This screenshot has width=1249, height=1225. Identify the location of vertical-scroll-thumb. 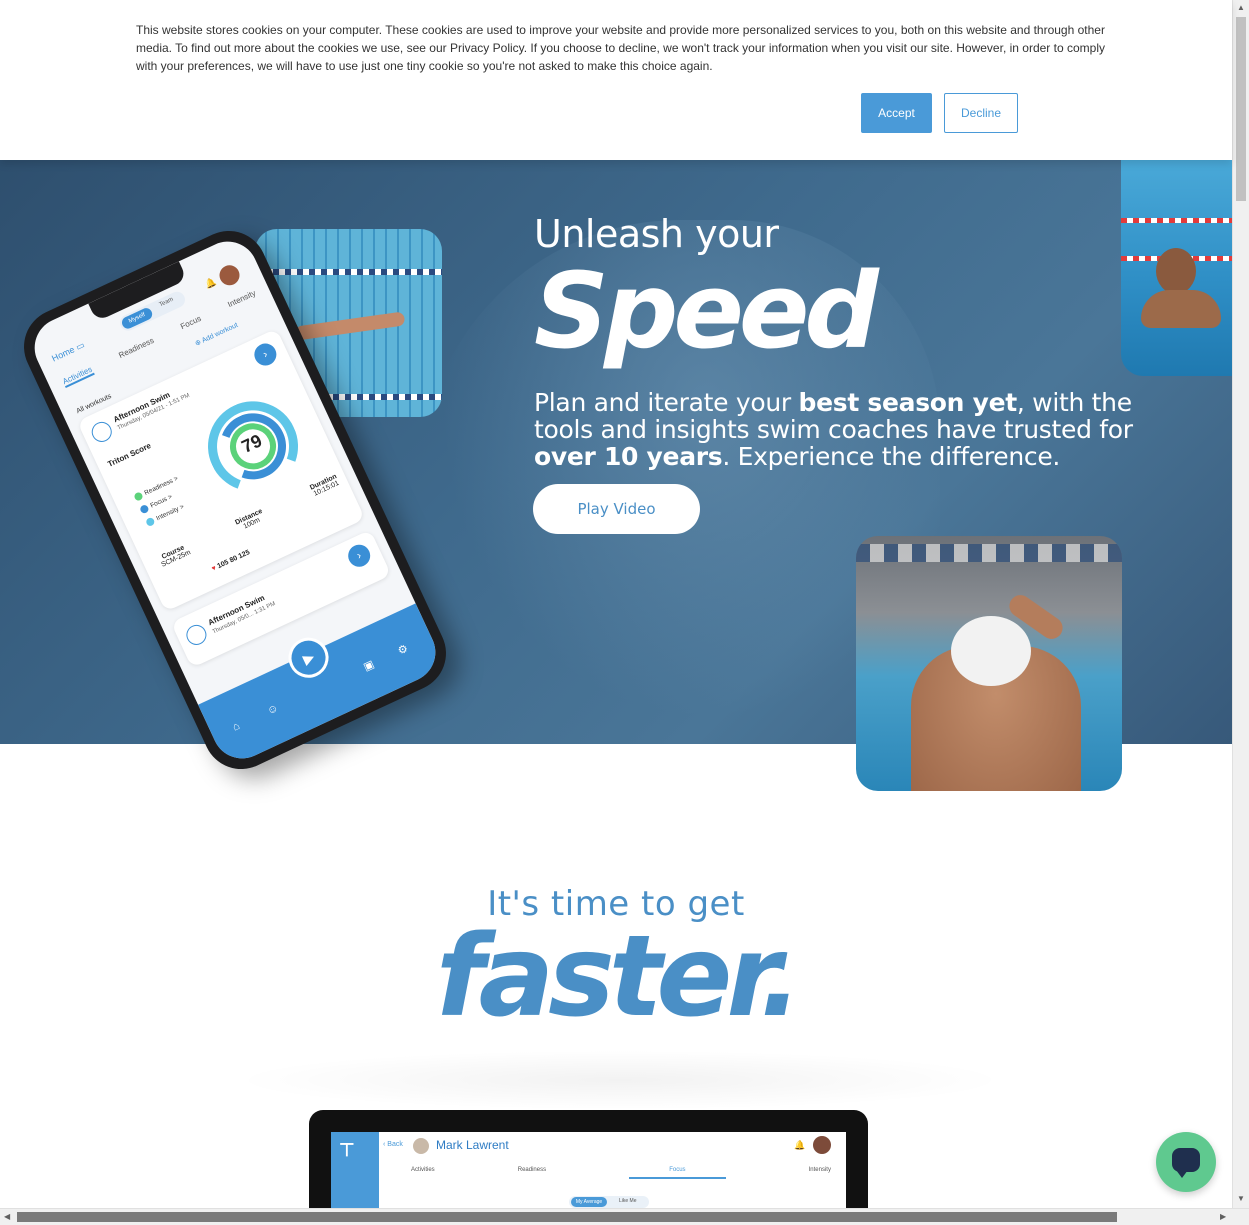
(1241, 109).